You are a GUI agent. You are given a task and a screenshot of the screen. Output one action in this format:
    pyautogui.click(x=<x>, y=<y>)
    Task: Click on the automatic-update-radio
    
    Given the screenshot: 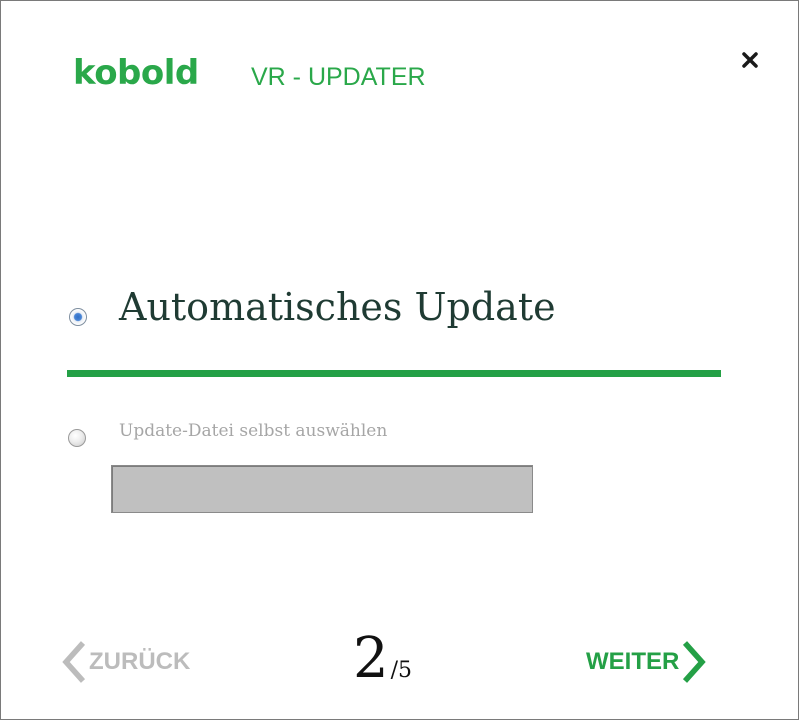 What is the action you would take?
    pyautogui.click(x=78, y=317)
    